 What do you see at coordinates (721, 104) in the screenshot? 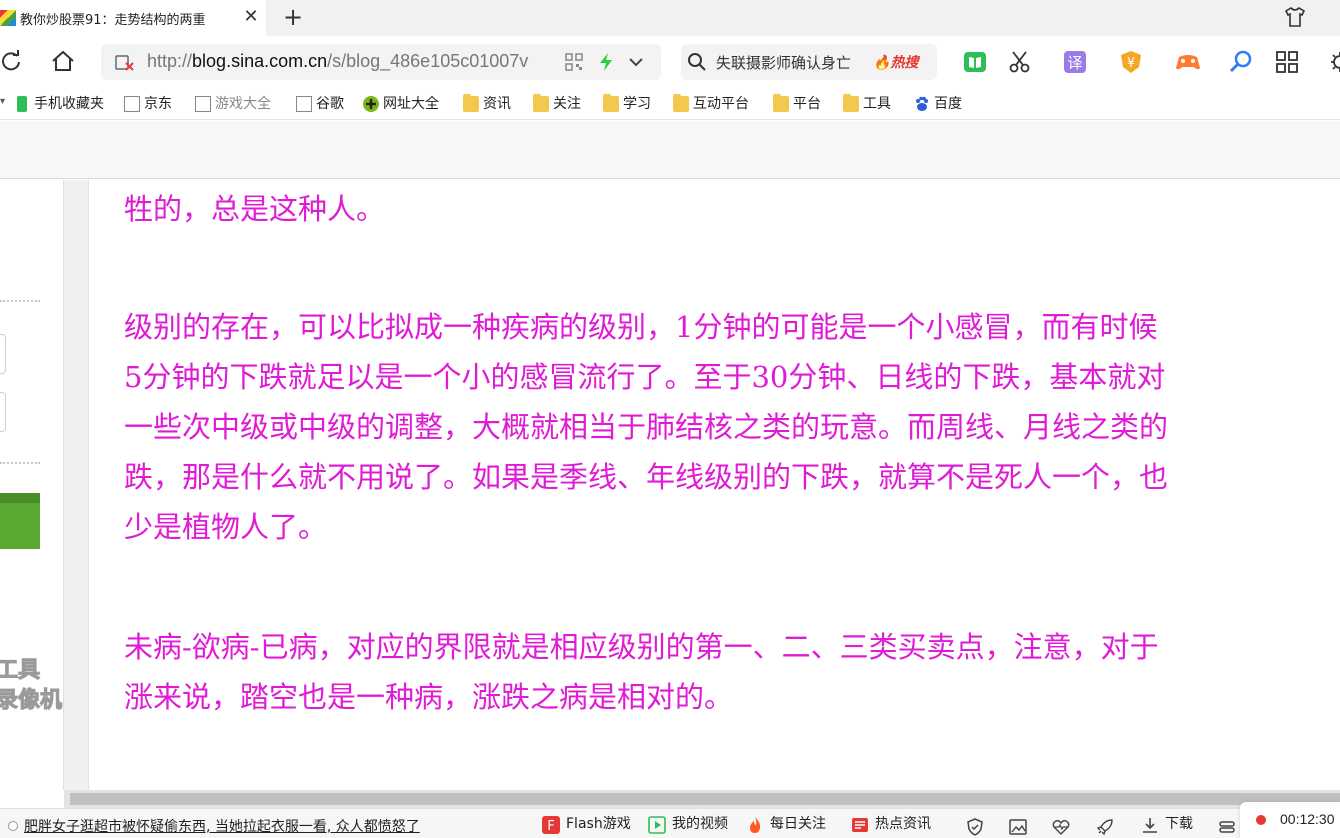
I see `bookmark-label: 互动平台` at bounding box center [721, 104].